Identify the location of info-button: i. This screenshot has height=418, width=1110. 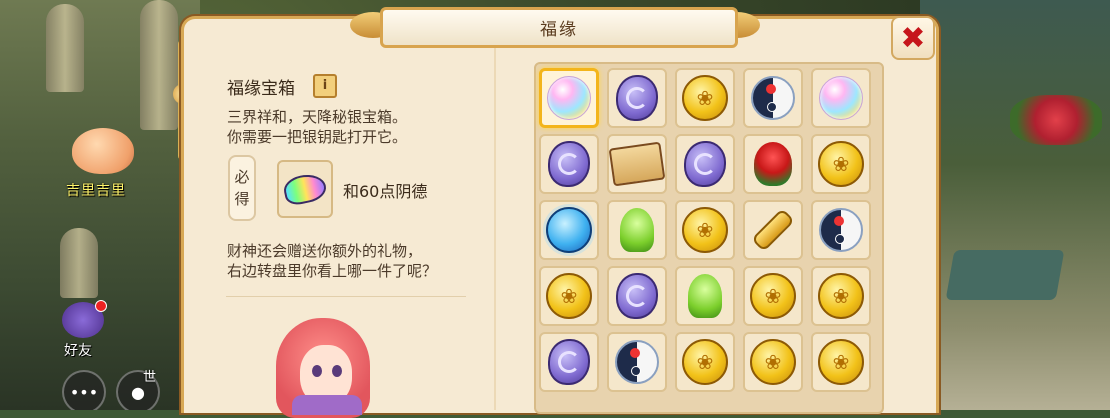
(325, 86).